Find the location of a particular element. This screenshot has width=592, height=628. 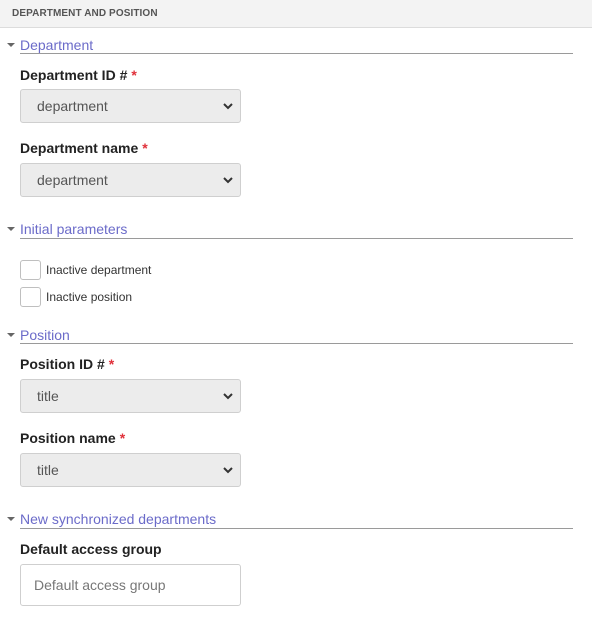

default-access-group-label: Default access group is located at coordinates (91, 549).